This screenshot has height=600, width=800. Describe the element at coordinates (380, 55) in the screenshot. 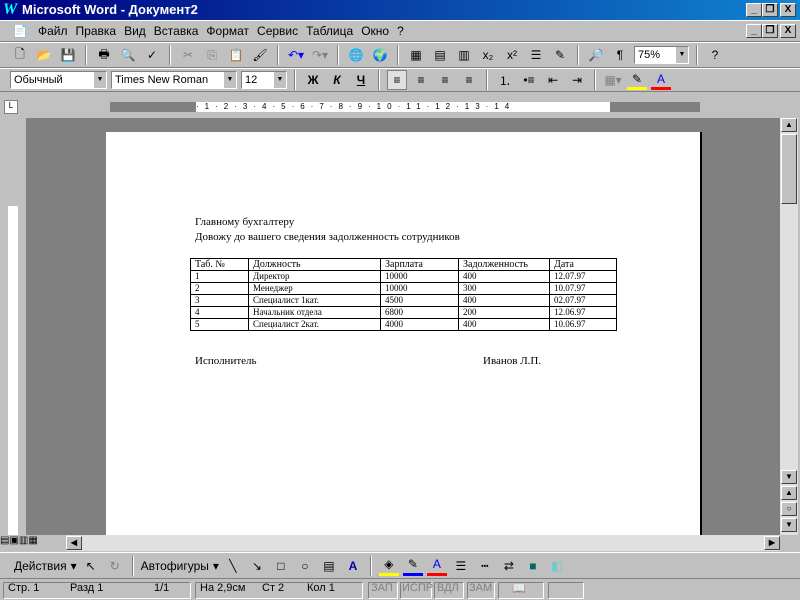

I see `hyperlink-icon: 🌍` at that location.